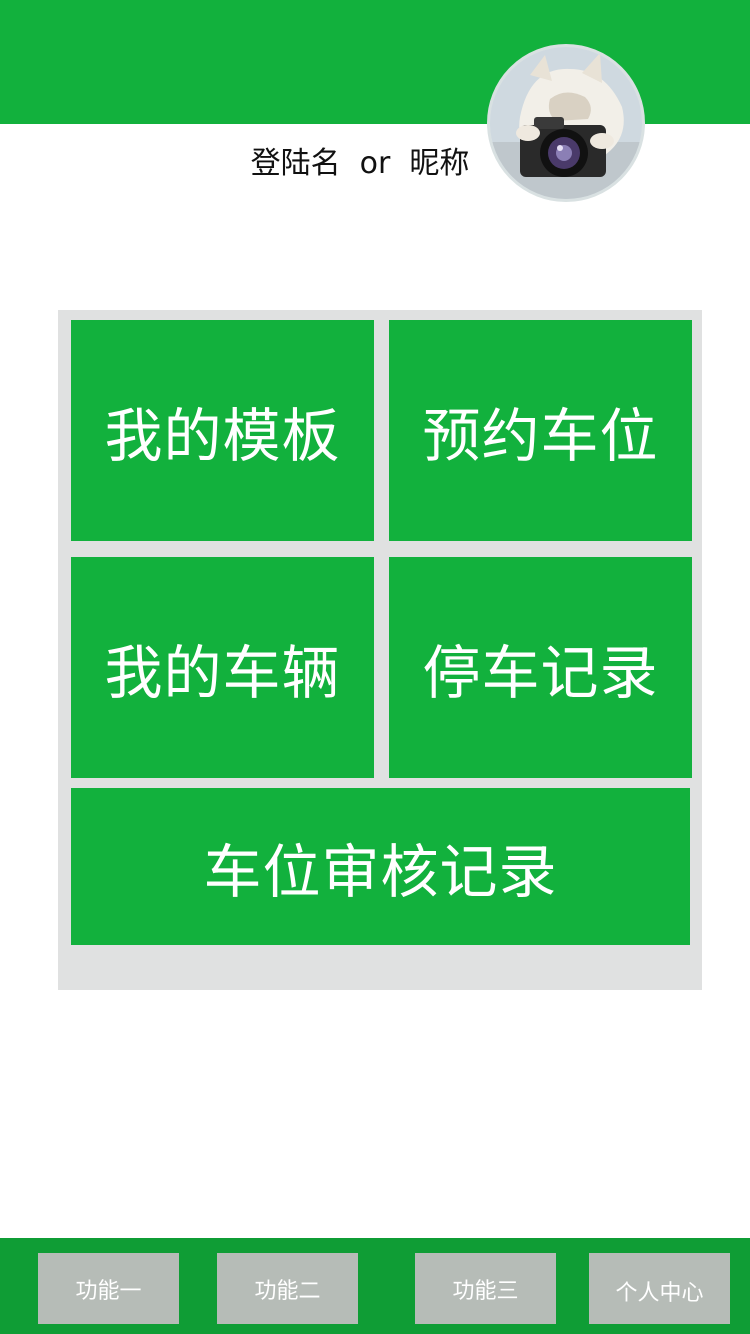 Image resolution: width=750 pixels, height=1334 pixels. Describe the element at coordinates (540, 667) in the screenshot. I see `parking-records-button: 停车记录` at that location.